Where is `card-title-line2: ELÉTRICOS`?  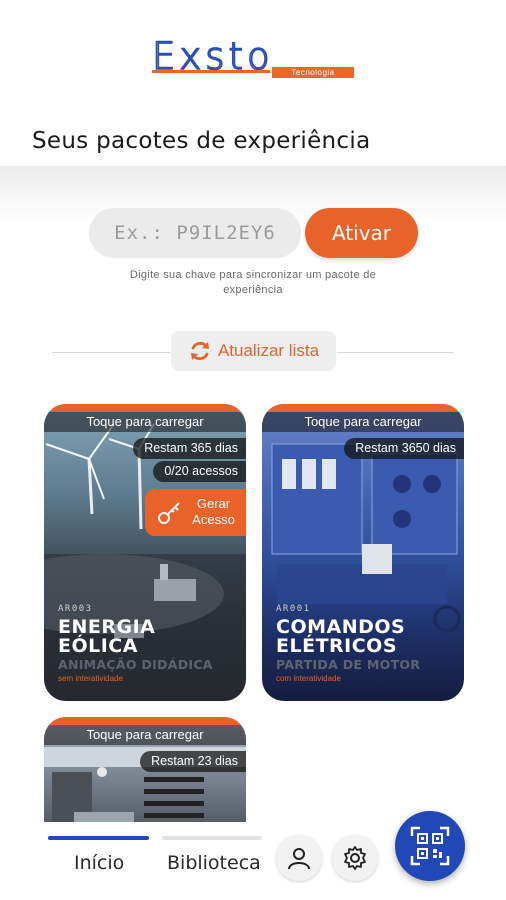 card-title-line2: ELÉTRICOS is located at coordinates (337, 646).